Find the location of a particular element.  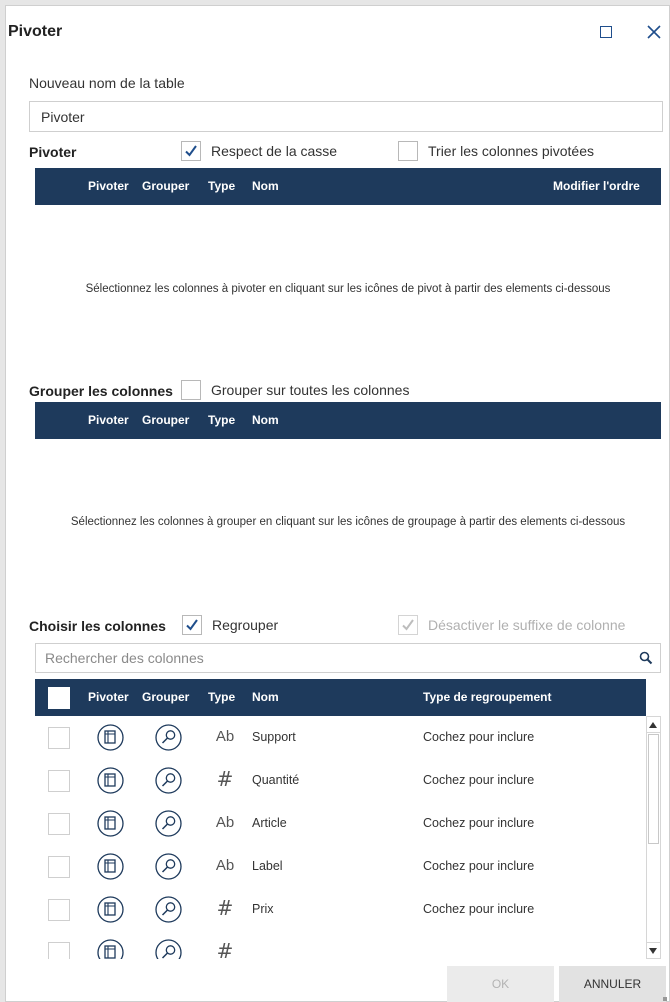

ok-button: OK is located at coordinates (500, 984).